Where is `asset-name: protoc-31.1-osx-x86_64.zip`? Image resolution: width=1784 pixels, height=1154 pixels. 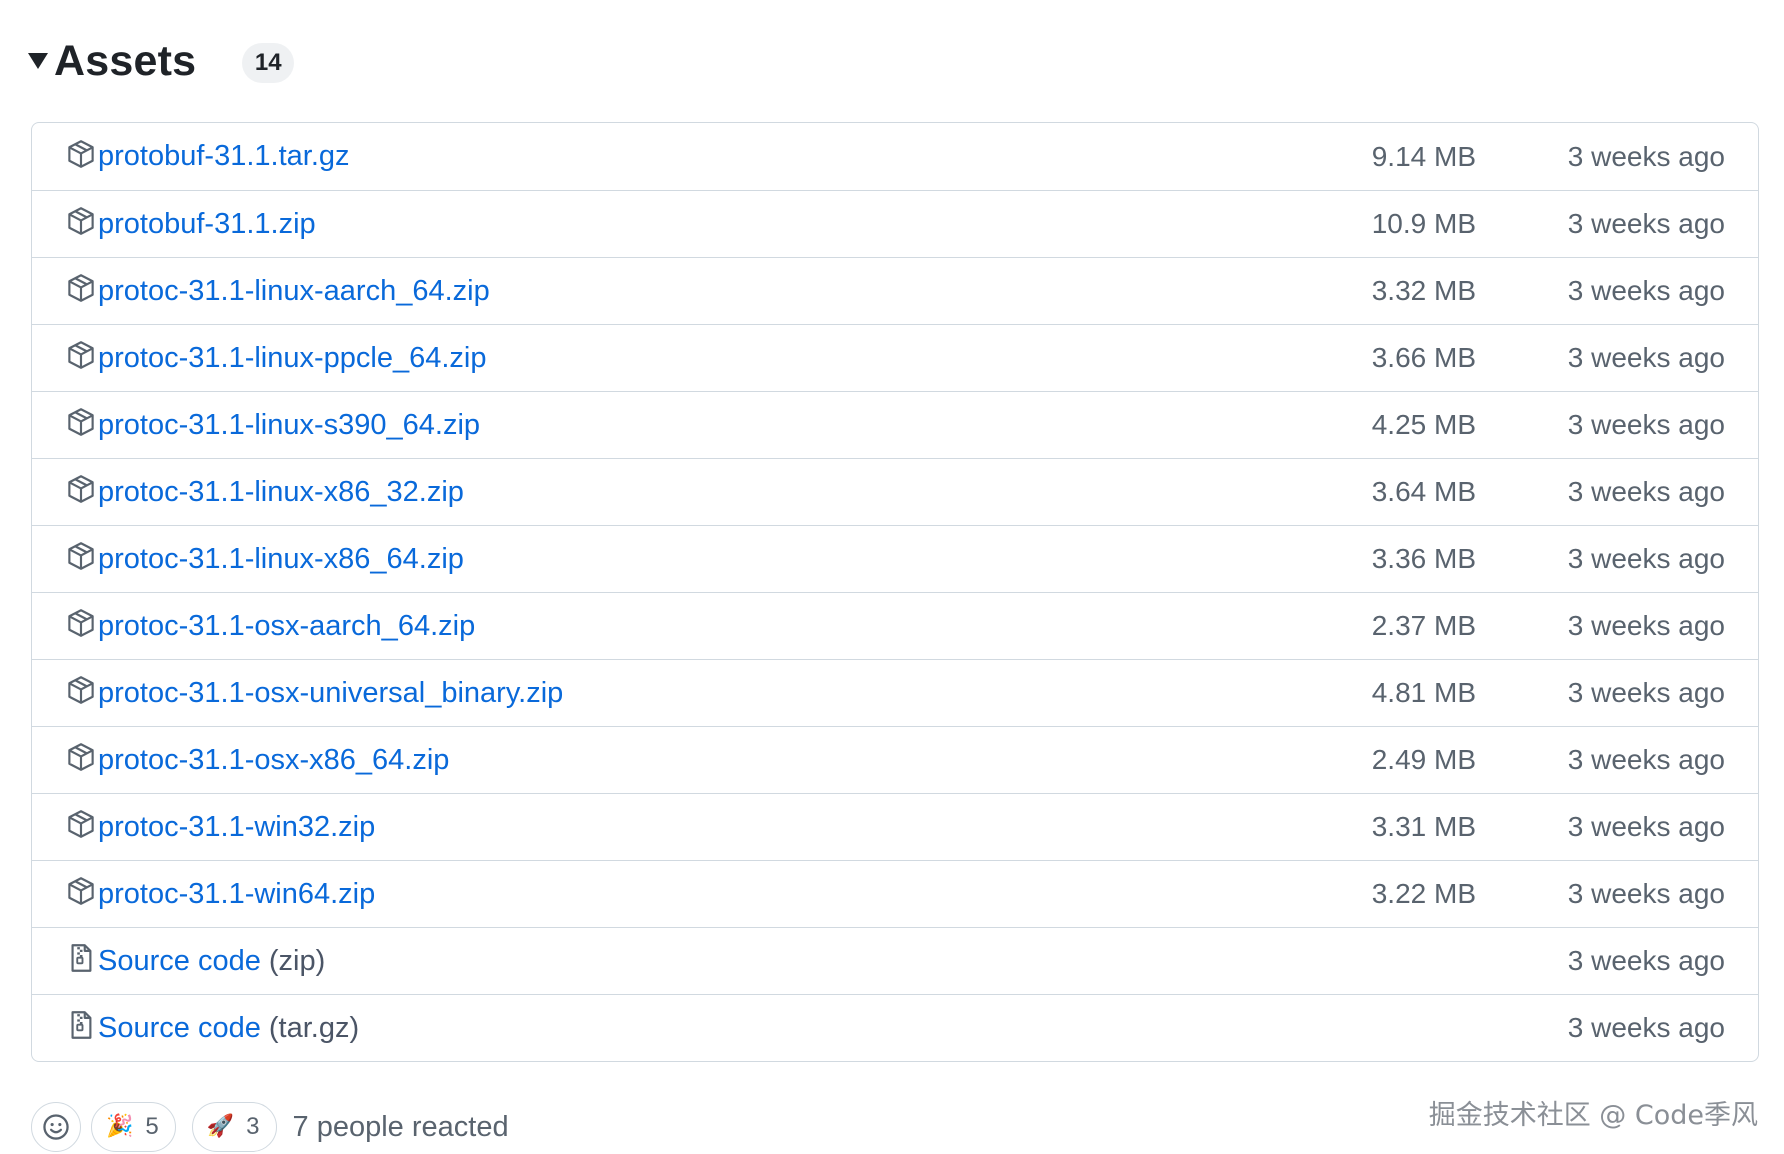 asset-name: protoc-31.1-osx-x86_64.zip is located at coordinates (274, 759).